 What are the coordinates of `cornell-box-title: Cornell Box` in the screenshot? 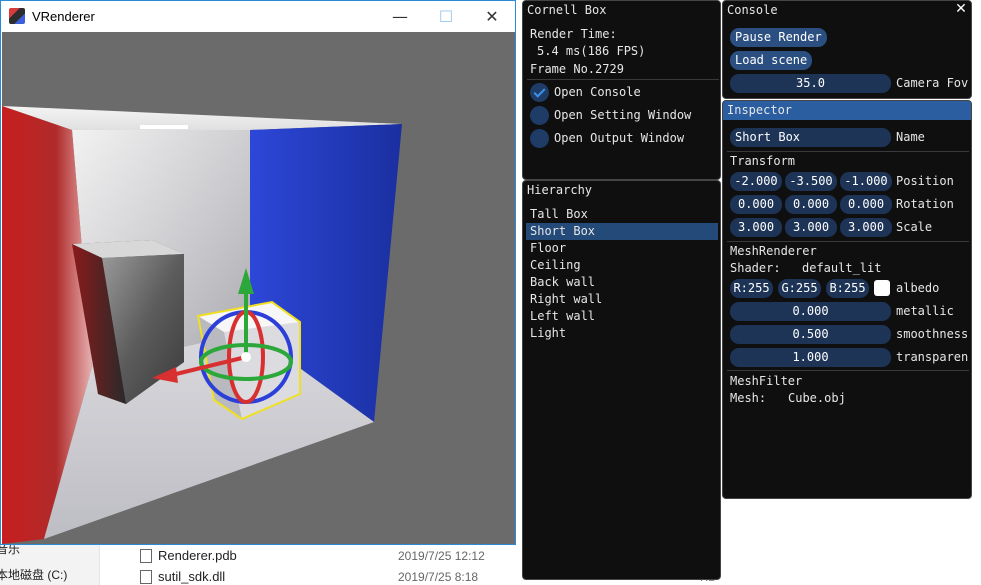 It's located at (621, 10).